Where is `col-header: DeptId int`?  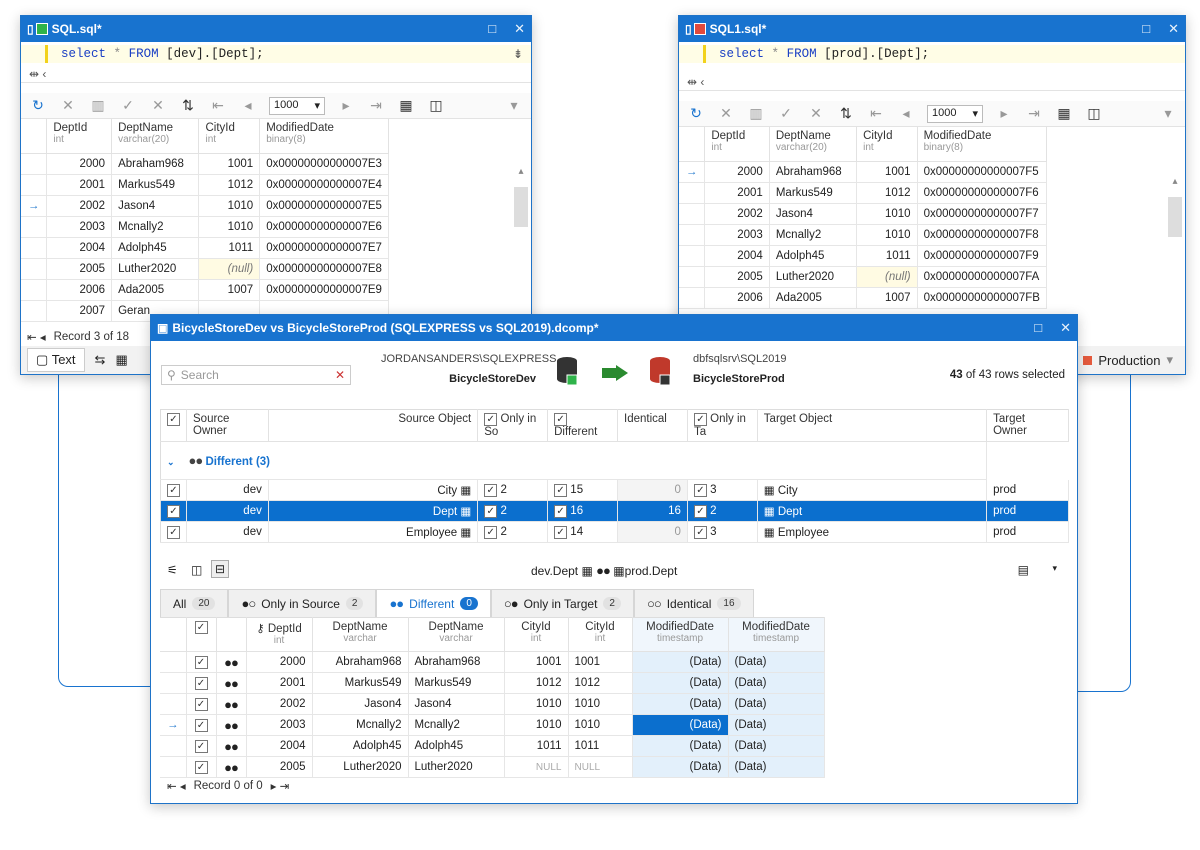
col-header: DeptId int is located at coordinates (79, 136).